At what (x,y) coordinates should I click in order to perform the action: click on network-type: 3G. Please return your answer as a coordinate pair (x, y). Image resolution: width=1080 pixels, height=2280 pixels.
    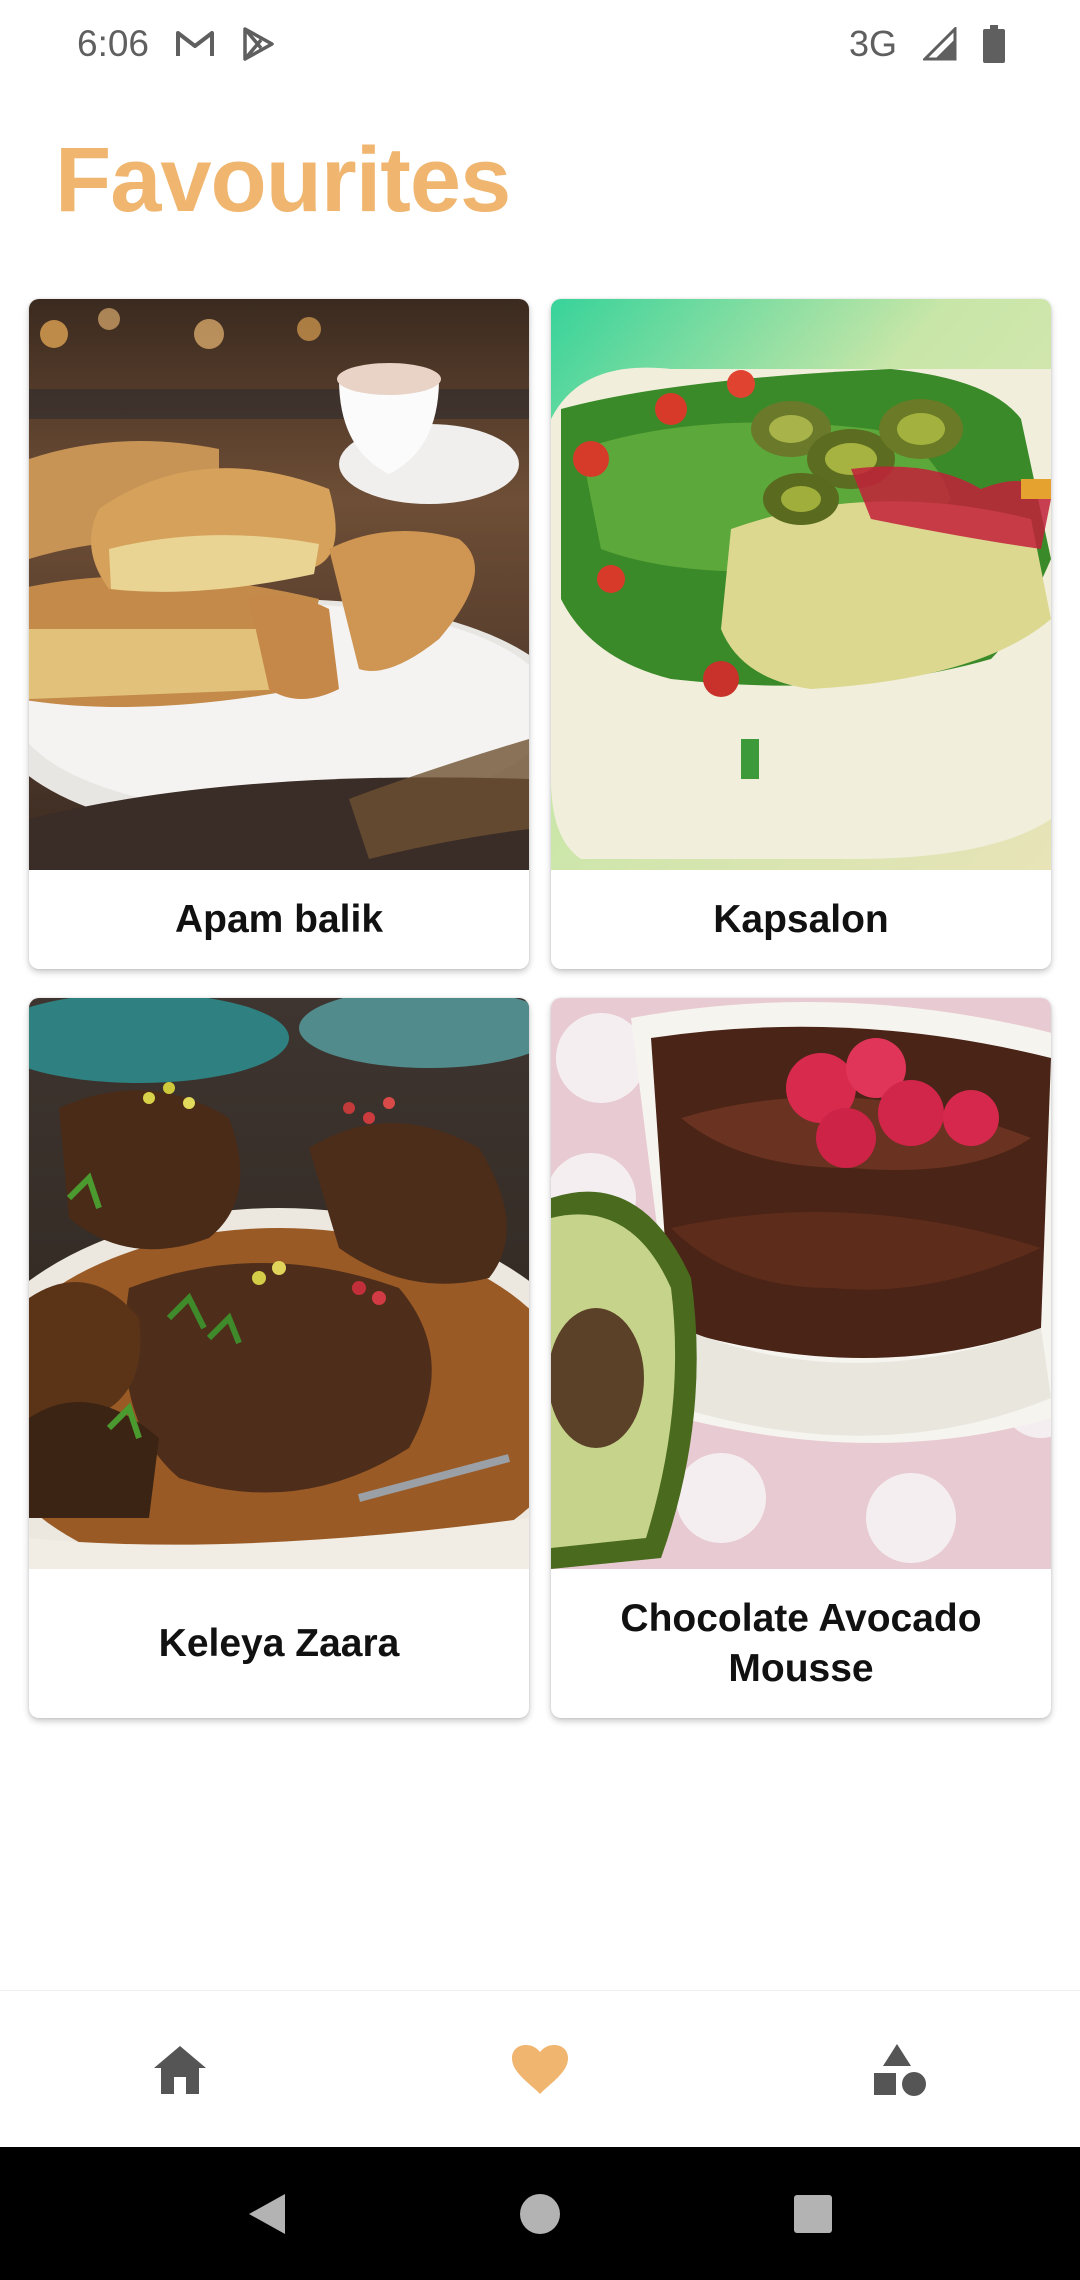
    Looking at the image, I should click on (872, 43).